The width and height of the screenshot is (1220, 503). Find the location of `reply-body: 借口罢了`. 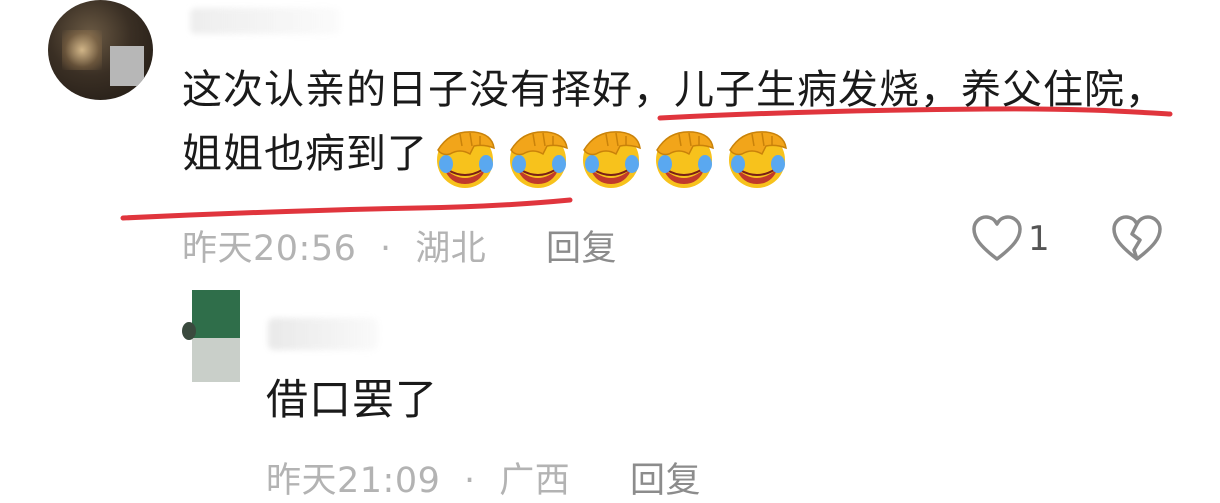

reply-body: 借口罢了 is located at coordinates (352, 399).